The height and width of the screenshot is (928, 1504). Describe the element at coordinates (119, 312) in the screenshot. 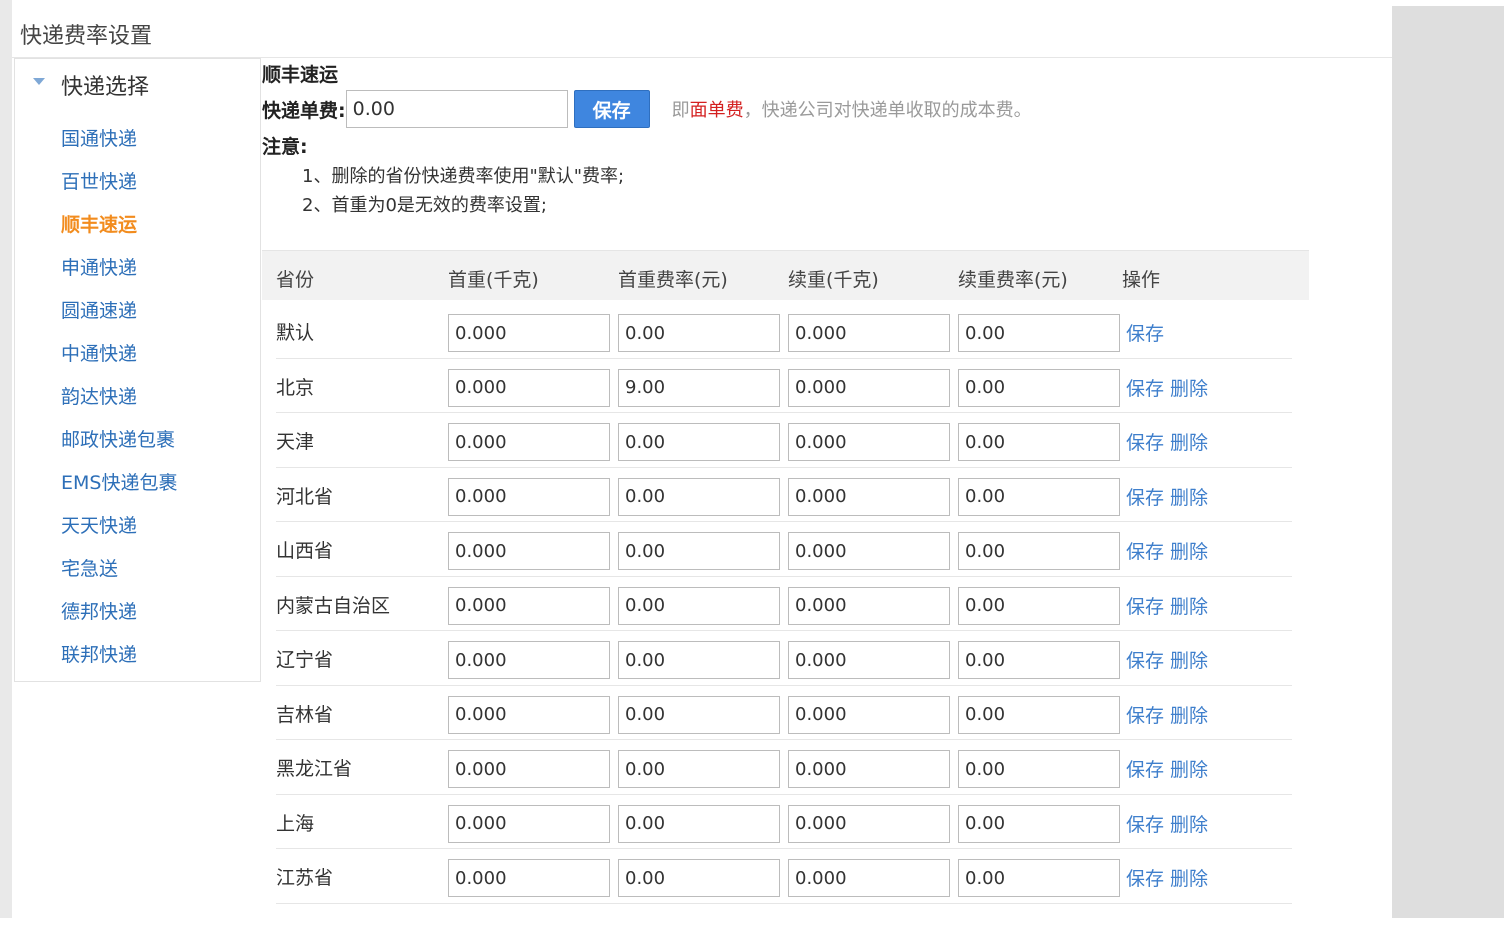

I see `sidebar-item: 圆通速递` at that location.